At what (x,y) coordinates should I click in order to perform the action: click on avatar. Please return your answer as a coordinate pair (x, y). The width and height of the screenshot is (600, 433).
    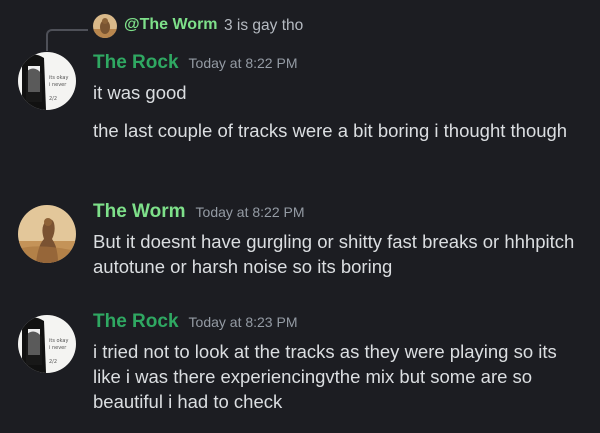
    Looking at the image, I should click on (47, 234).